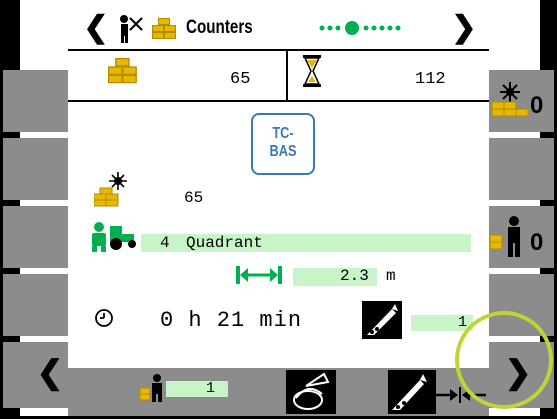 Image resolution: width=557 pixels, height=419 pixels. I want to click on bales-count: 65, so click(240, 79).